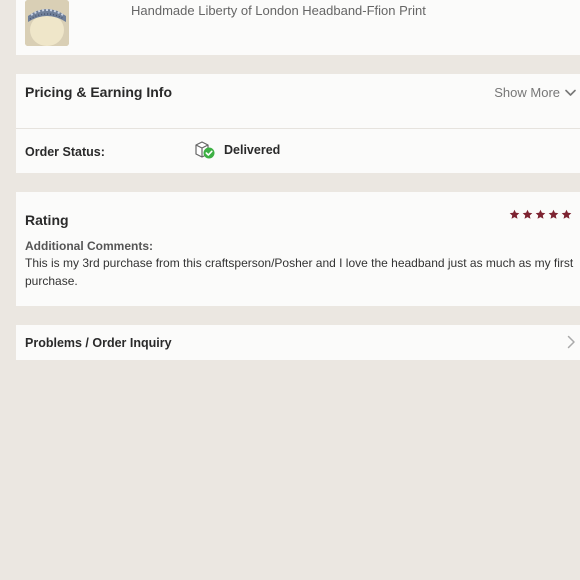 This screenshot has width=580, height=580. I want to click on chevron-down-icon, so click(570, 92).